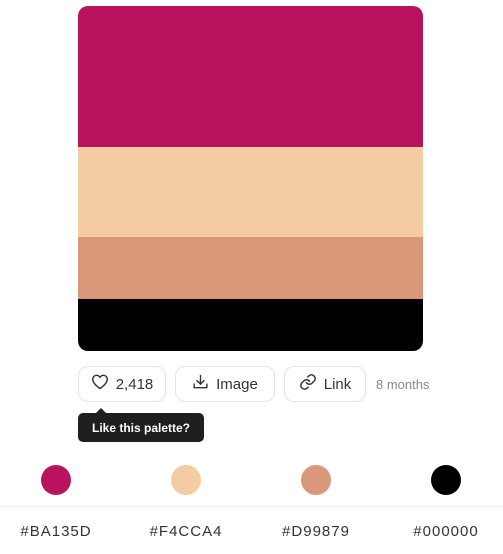  I want to click on palette-actions: 2,418 Image Link 8 months, so click(253, 384).